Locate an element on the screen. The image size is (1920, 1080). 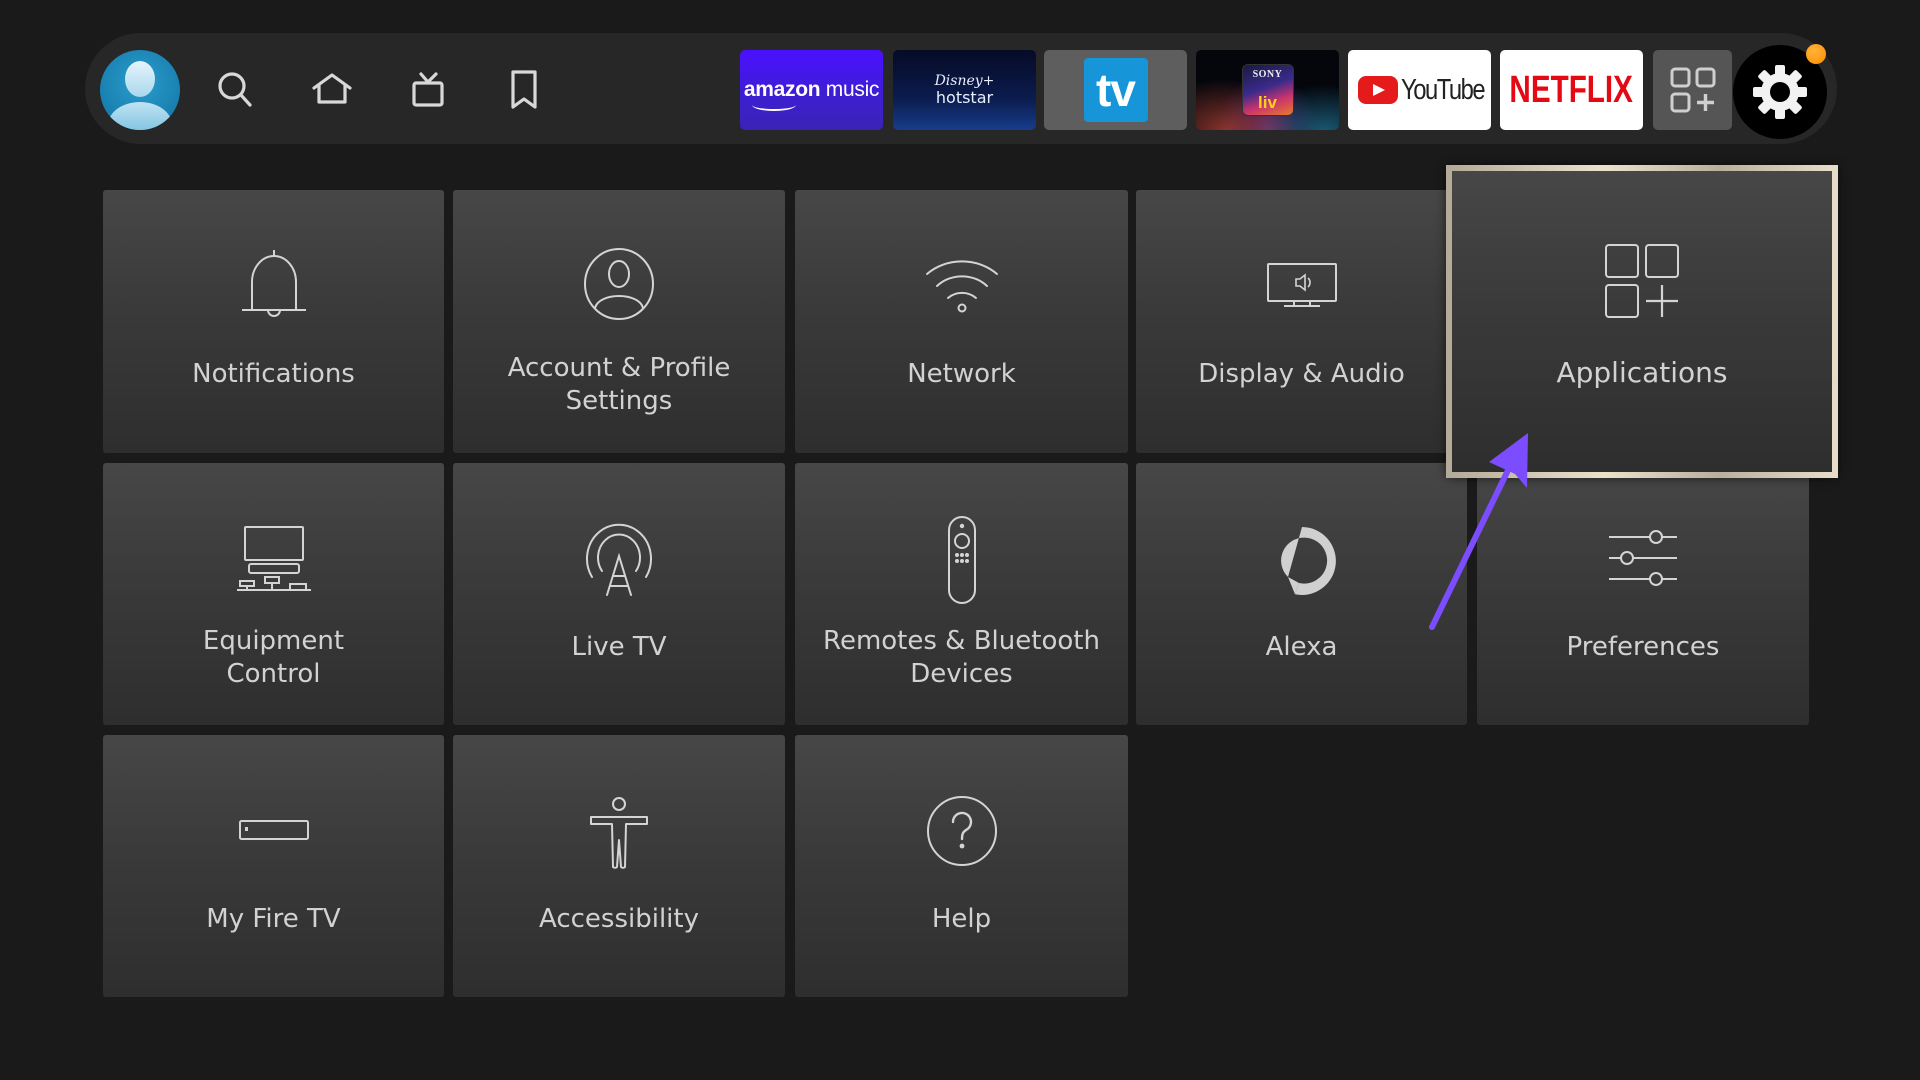
netflix-logo-text: NETFLIX is located at coordinates (1571, 89).